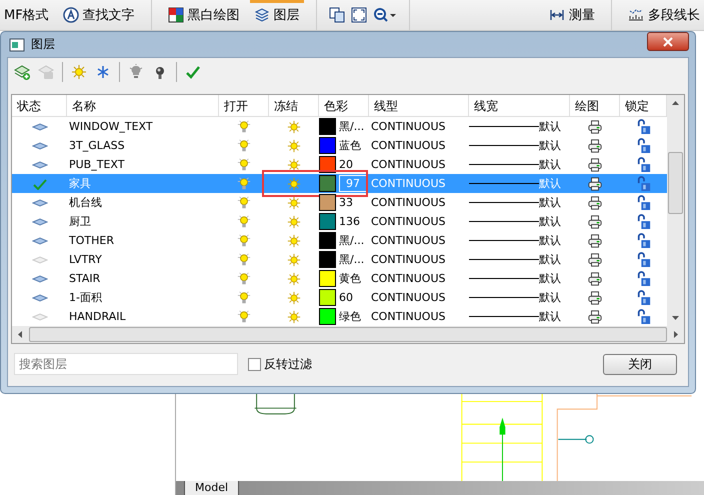  I want to click on column-header: 色彩, so click(344, 105).